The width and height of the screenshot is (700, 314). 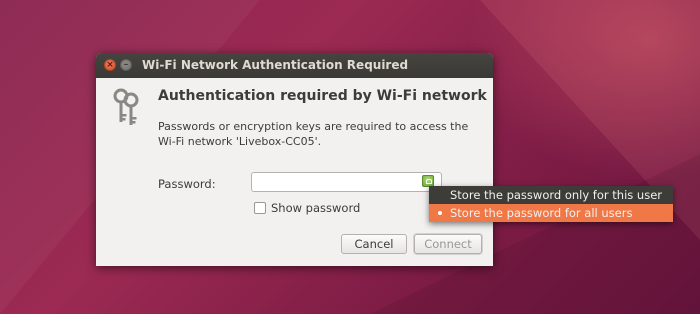 I want to click on menu-item-store-this-user: Store the password only for this user, so click(x=551, y=195).